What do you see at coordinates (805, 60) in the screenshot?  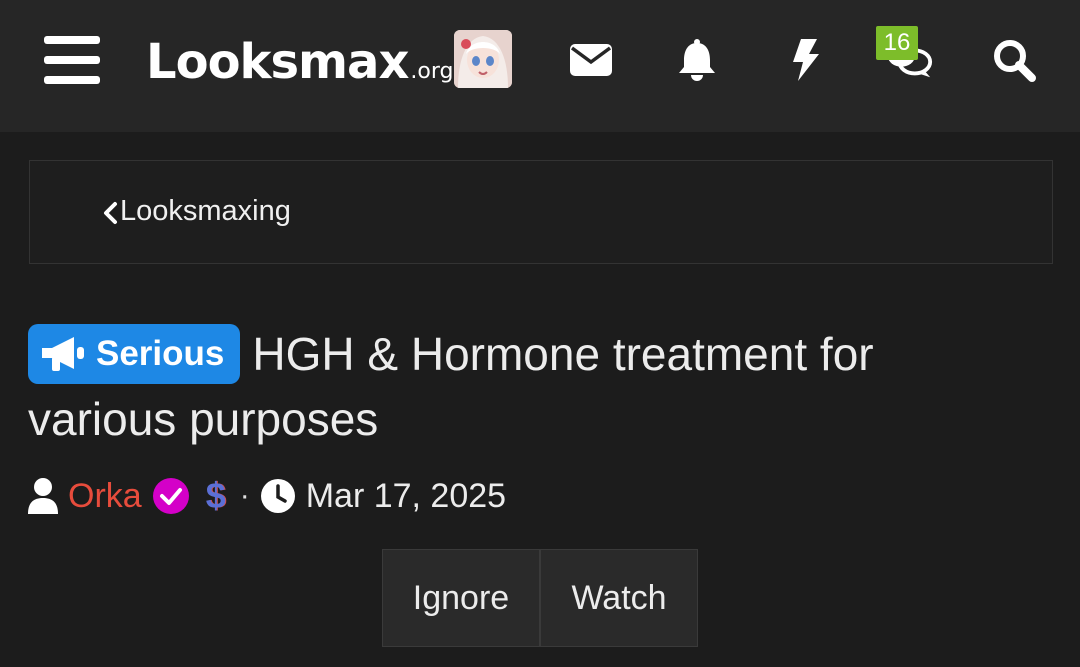 I see `bolt-icon` at bounding box center [805, 60].